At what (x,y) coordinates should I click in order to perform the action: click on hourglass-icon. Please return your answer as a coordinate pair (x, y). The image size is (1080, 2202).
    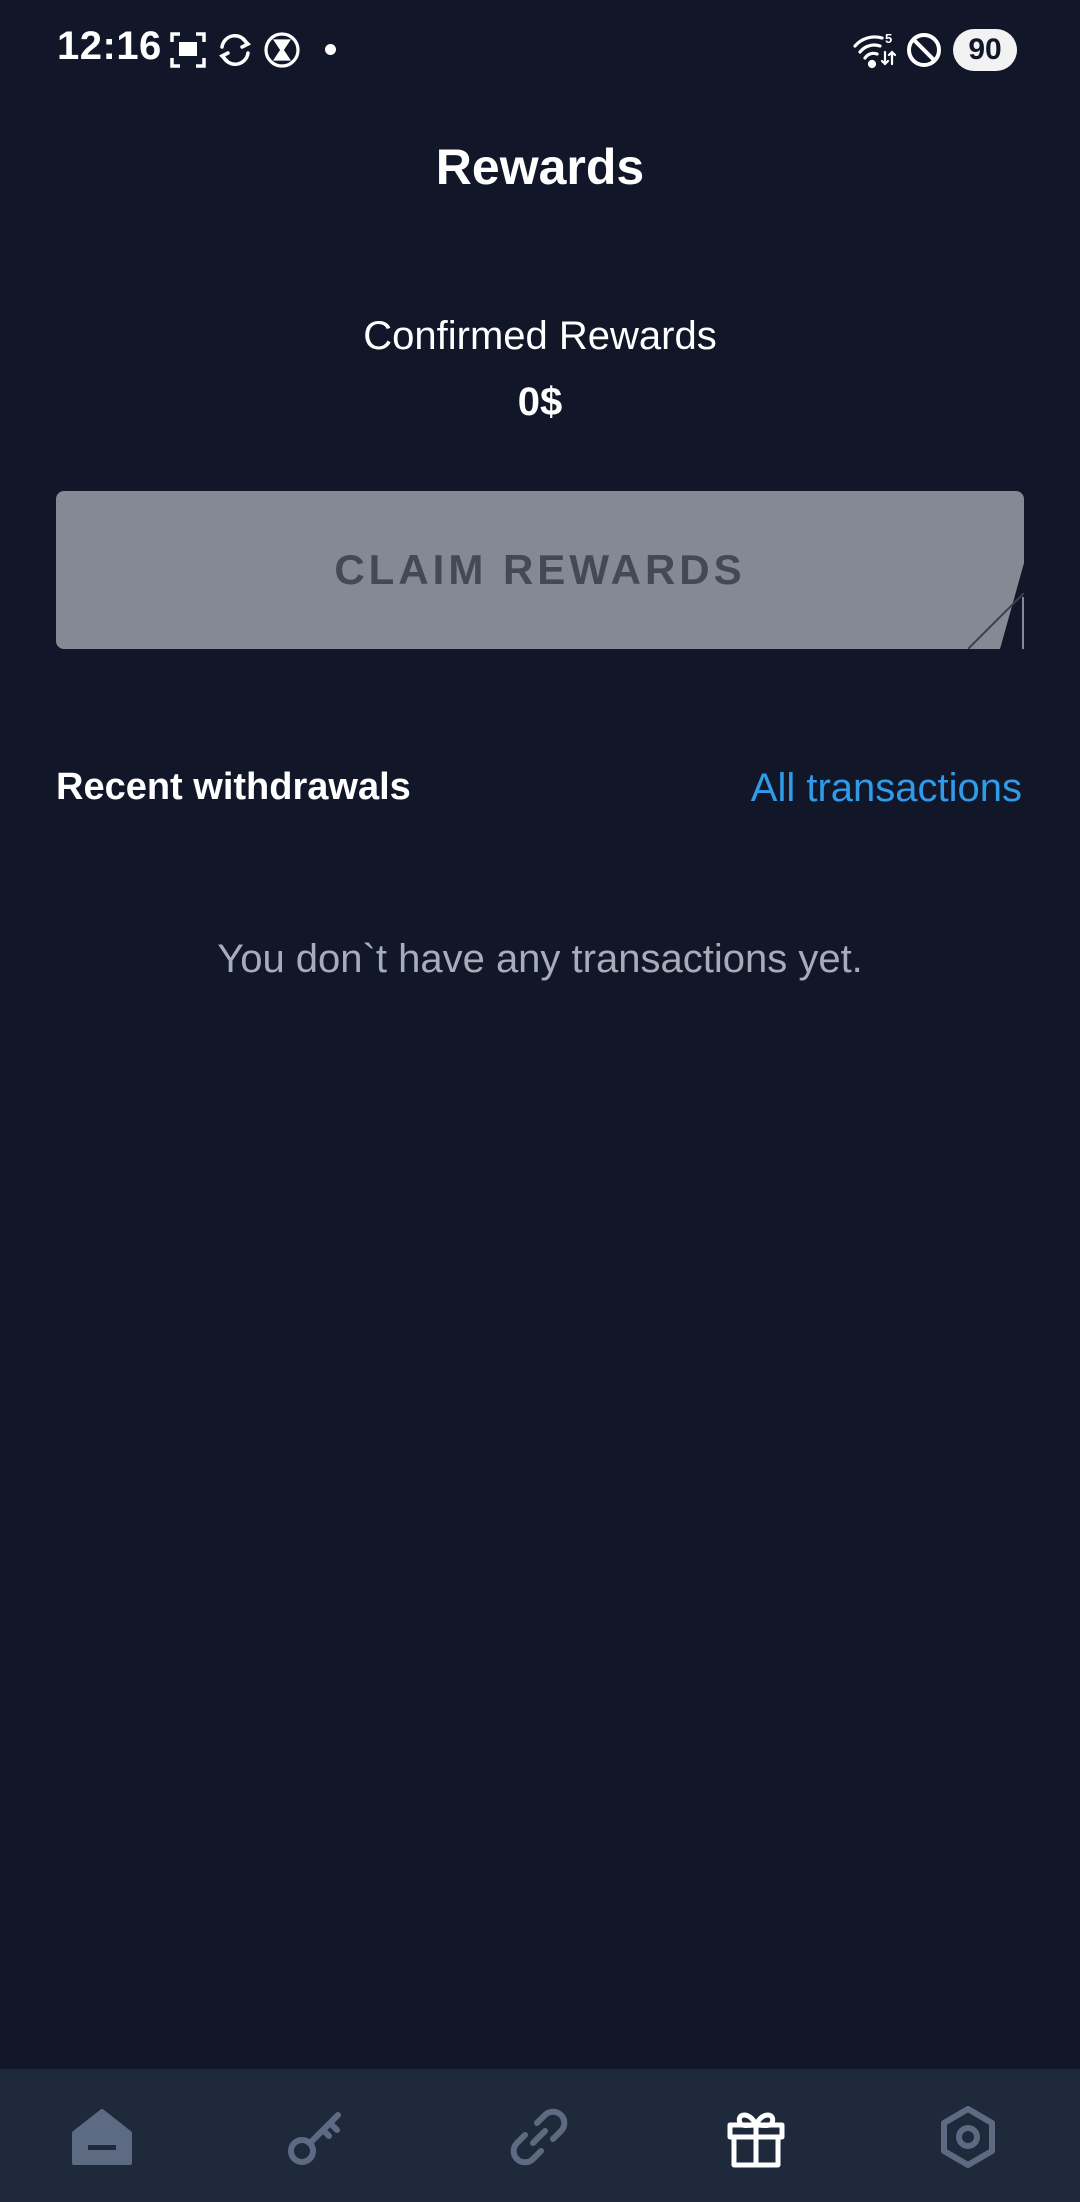
    Looking at the image, I should click on (282, 50).